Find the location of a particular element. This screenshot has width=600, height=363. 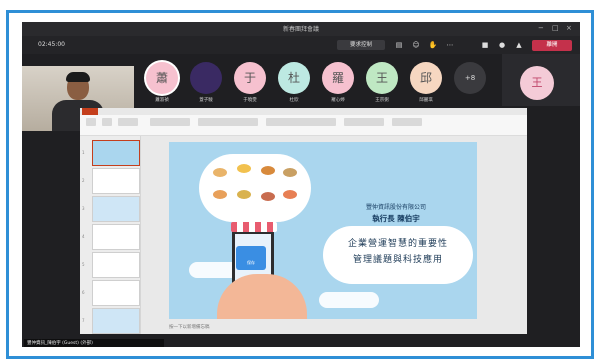

bread-icon is located at coordinates (290, 172).